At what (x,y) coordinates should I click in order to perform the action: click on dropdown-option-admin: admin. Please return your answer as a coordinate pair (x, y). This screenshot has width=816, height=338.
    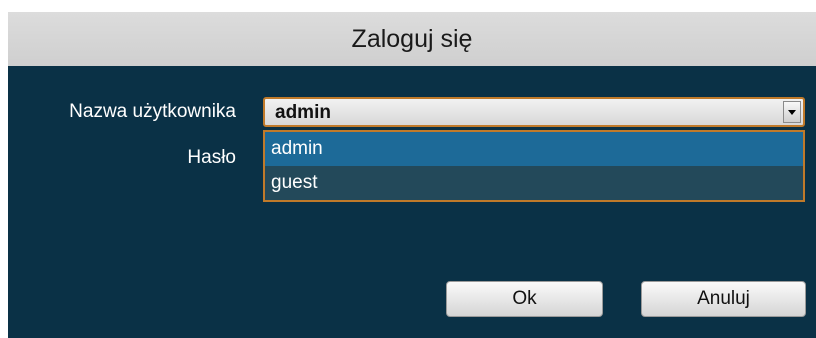
    Looking at the image, I should click on (534, 149).